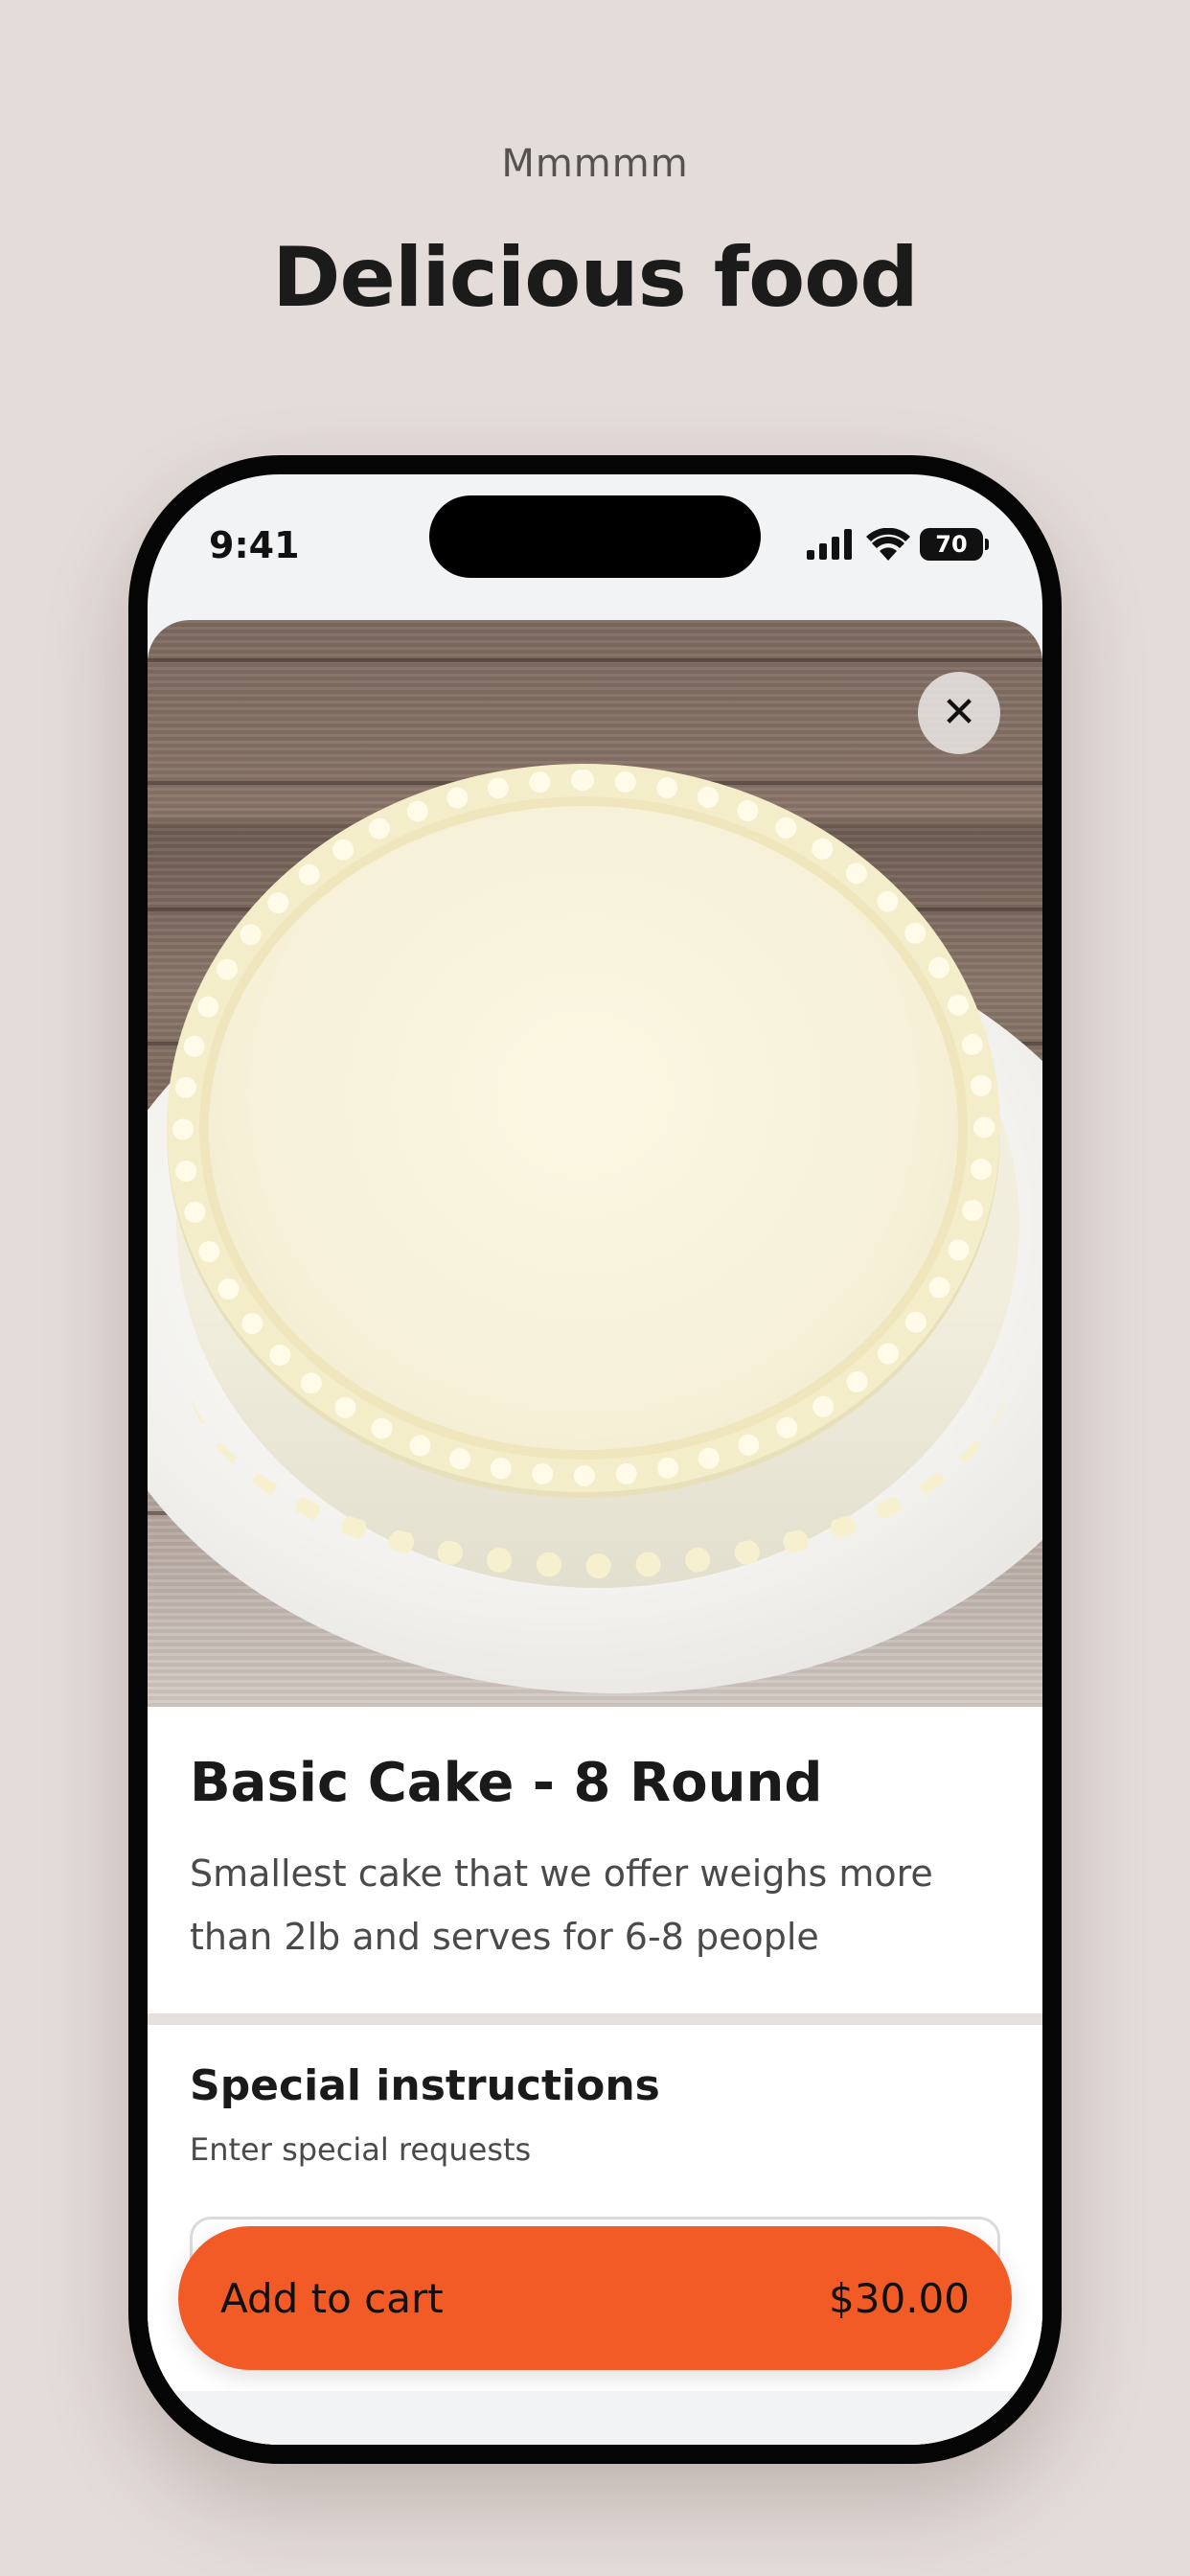 This screenshot has width=1190, height=2576. What do you see at coordinates (595, 2019) in the screenshot?
I see `section-divider` at bounding box center [595, 2019].